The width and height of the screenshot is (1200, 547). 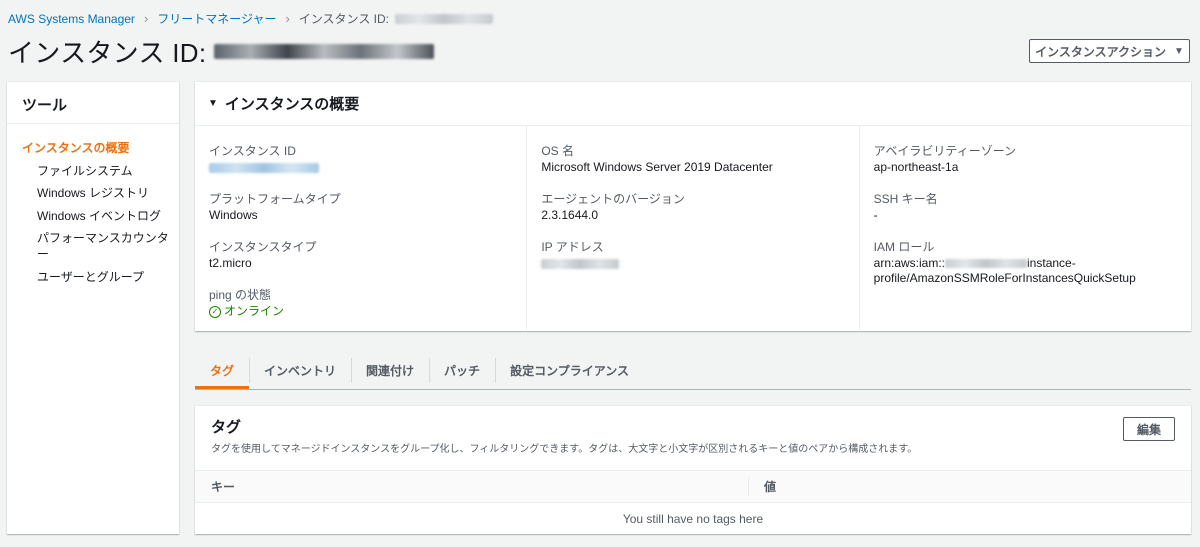 What do you see at coordinates (93, 103) in the screenshot?
I see `sidebar-heading: ツール` at bounding box center [93, 103].